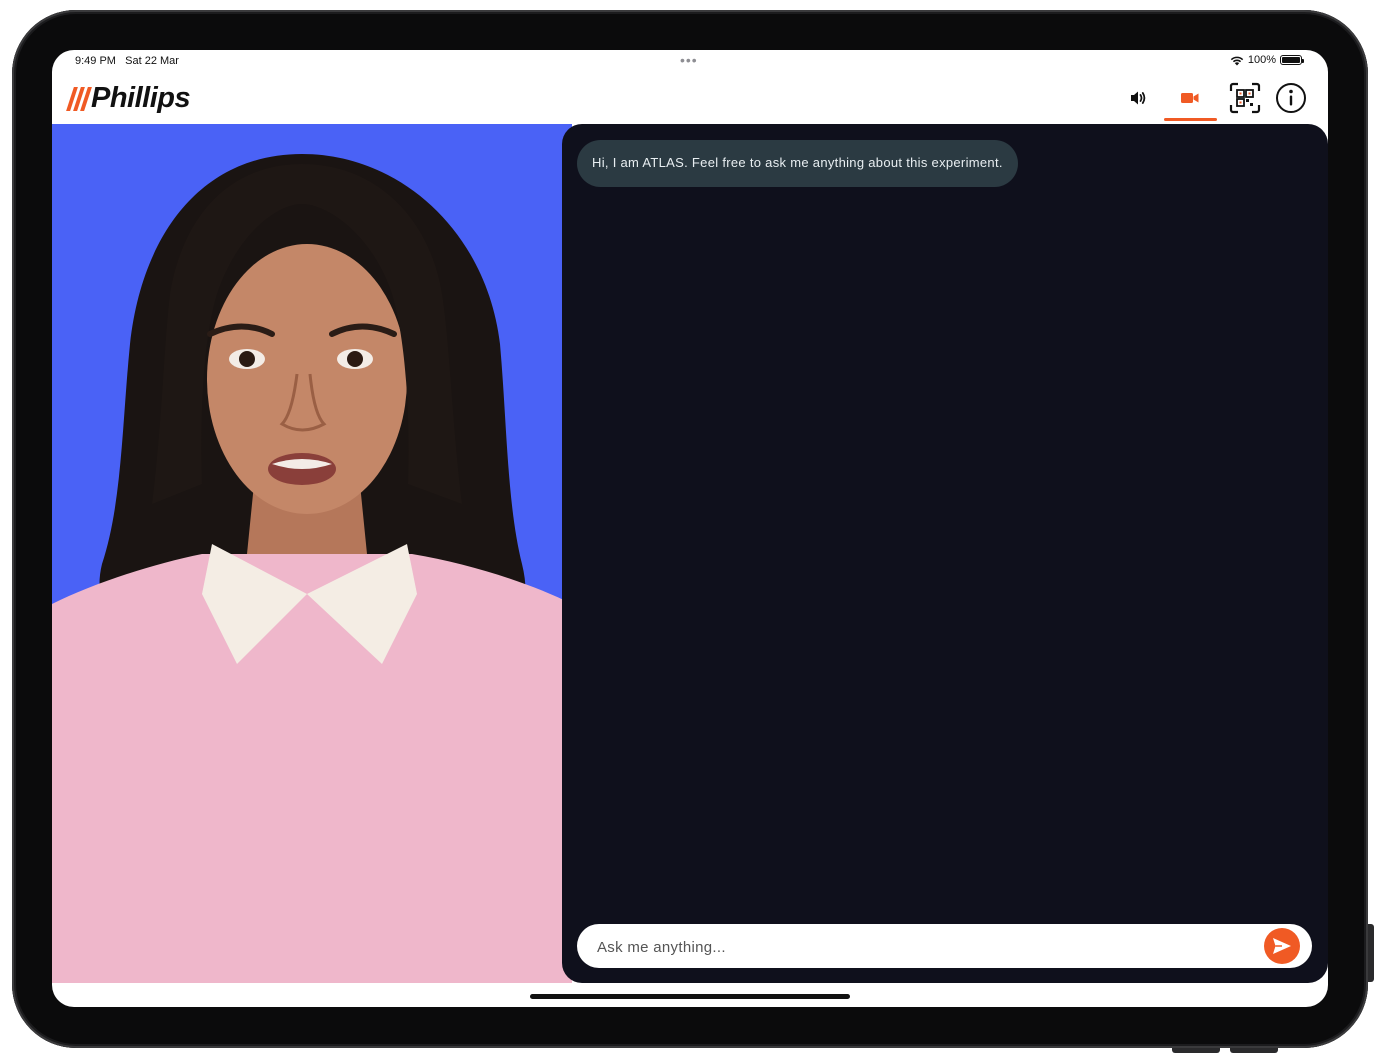 The image size is (1380, 1060). I want to click on speaker-icon, so click(1138, 98).